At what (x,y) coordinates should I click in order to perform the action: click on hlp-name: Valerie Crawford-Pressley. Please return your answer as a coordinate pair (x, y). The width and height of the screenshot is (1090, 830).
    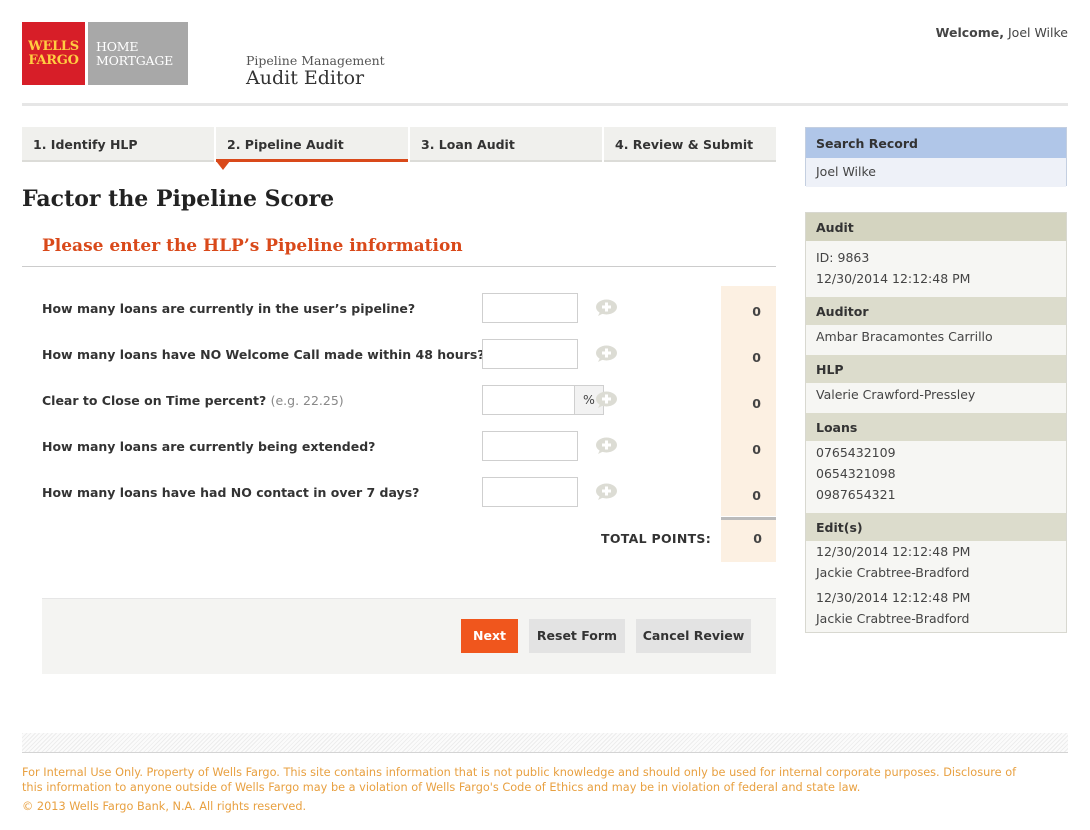
    Looking at the image, I should click on (896, 394).